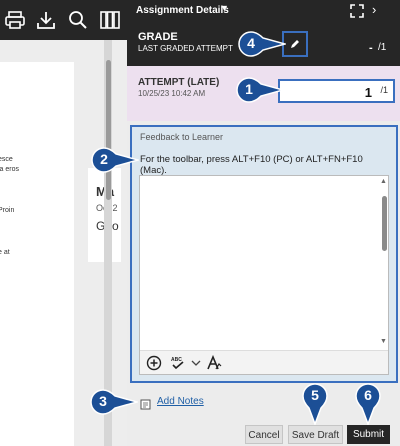 This screenshot has width=400, height=446. What do you see at coordinates (176, 360) in the screenshot?
I see `svg-text: ABC` at bounding box center [176, 360].